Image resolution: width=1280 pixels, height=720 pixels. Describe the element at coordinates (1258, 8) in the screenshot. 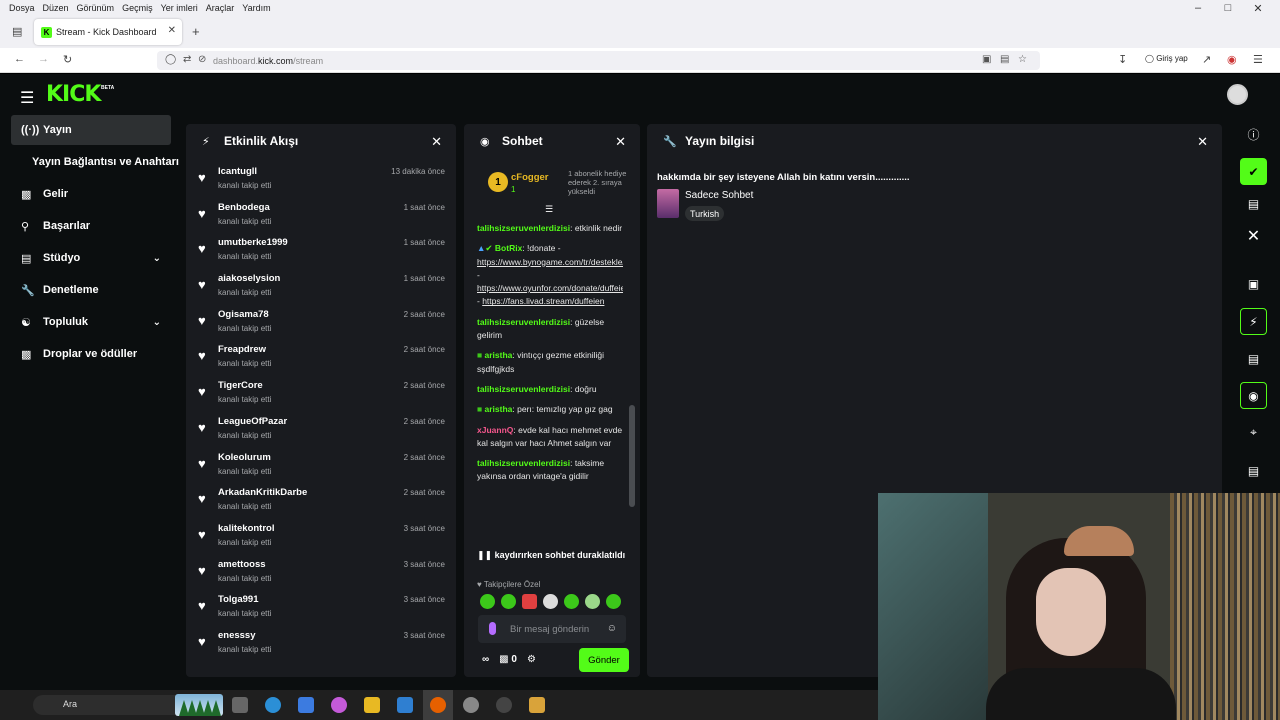

I see `window-close-button: ✕` at that location.